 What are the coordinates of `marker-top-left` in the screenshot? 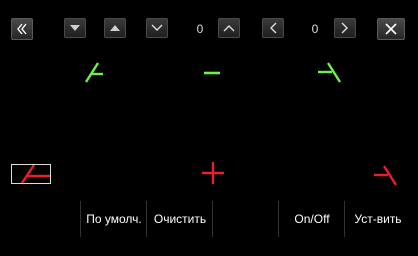 It's located at (92, 72).